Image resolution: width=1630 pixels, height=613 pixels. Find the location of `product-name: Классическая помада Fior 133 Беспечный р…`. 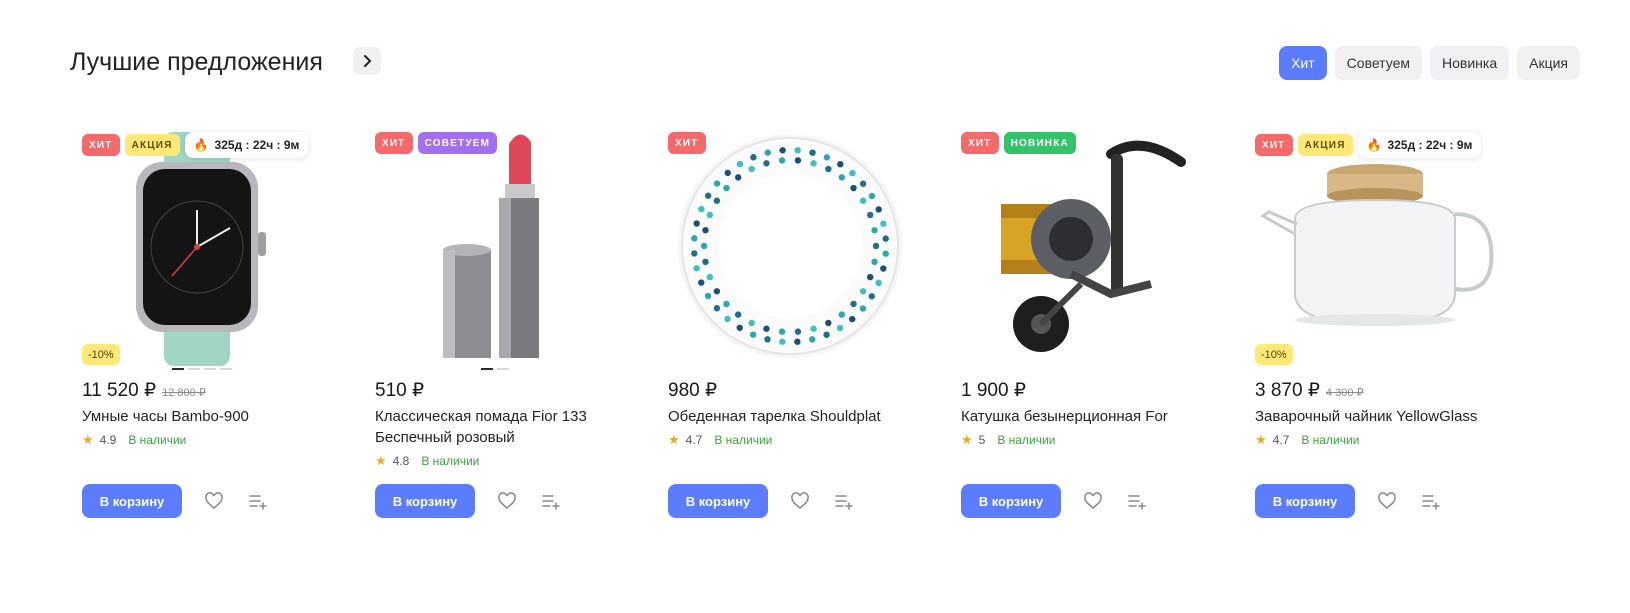

product-name: Классическая помада Fior 133 Беспечный р… is located at coordinates (500, 427).